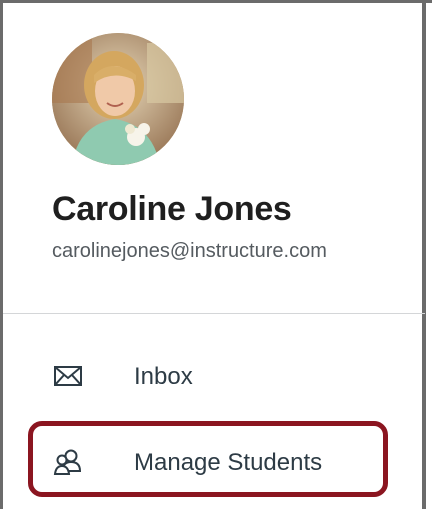 The image size is (432, 509). I want to click on avatar, so click(118, 99).